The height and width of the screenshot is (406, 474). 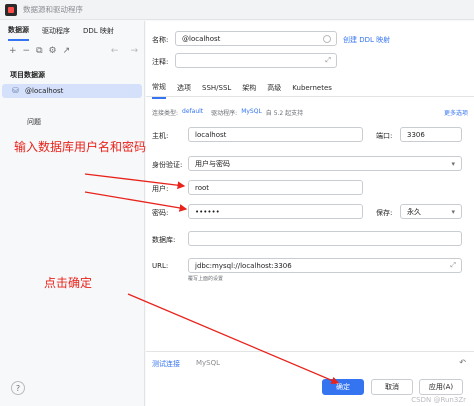 What do you see at coordinates (416, 134) in the screenshot?
I see `port-input-value: 3306` at bounding box center [416, 134].